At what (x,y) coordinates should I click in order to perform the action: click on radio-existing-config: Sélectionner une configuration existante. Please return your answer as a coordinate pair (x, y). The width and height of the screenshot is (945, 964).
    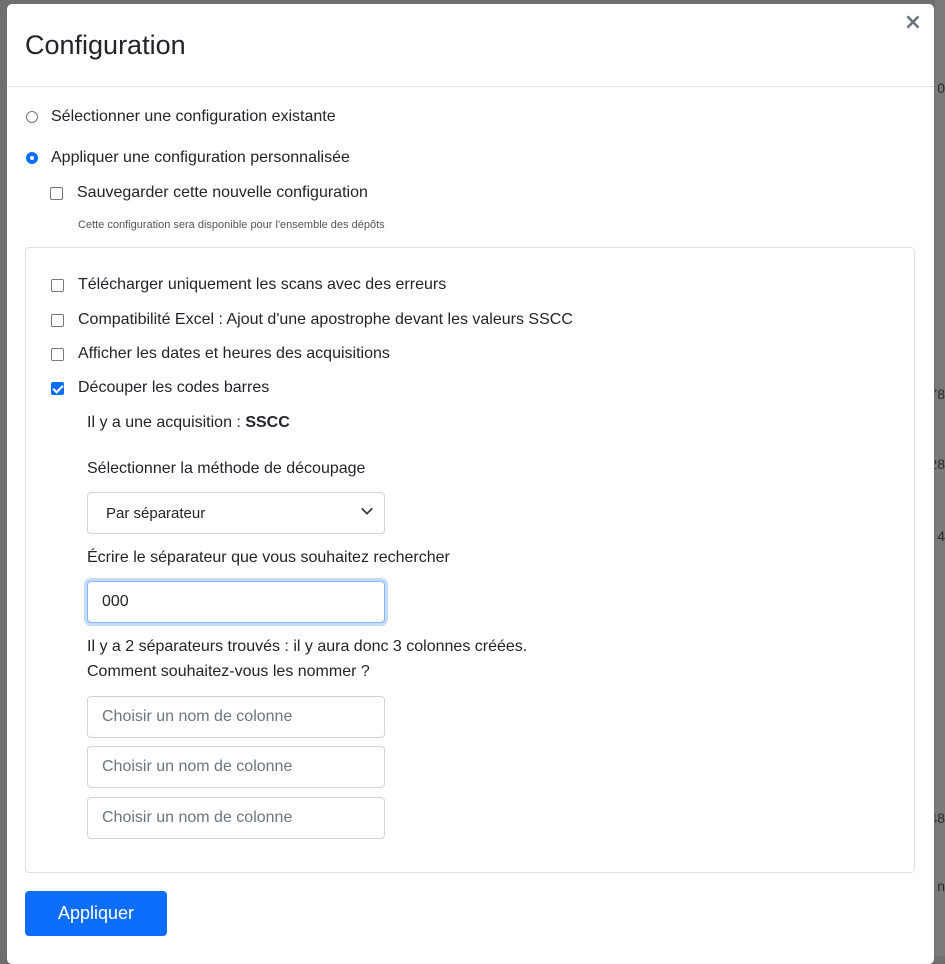
    Looking at the image, I should click on (181, 117).